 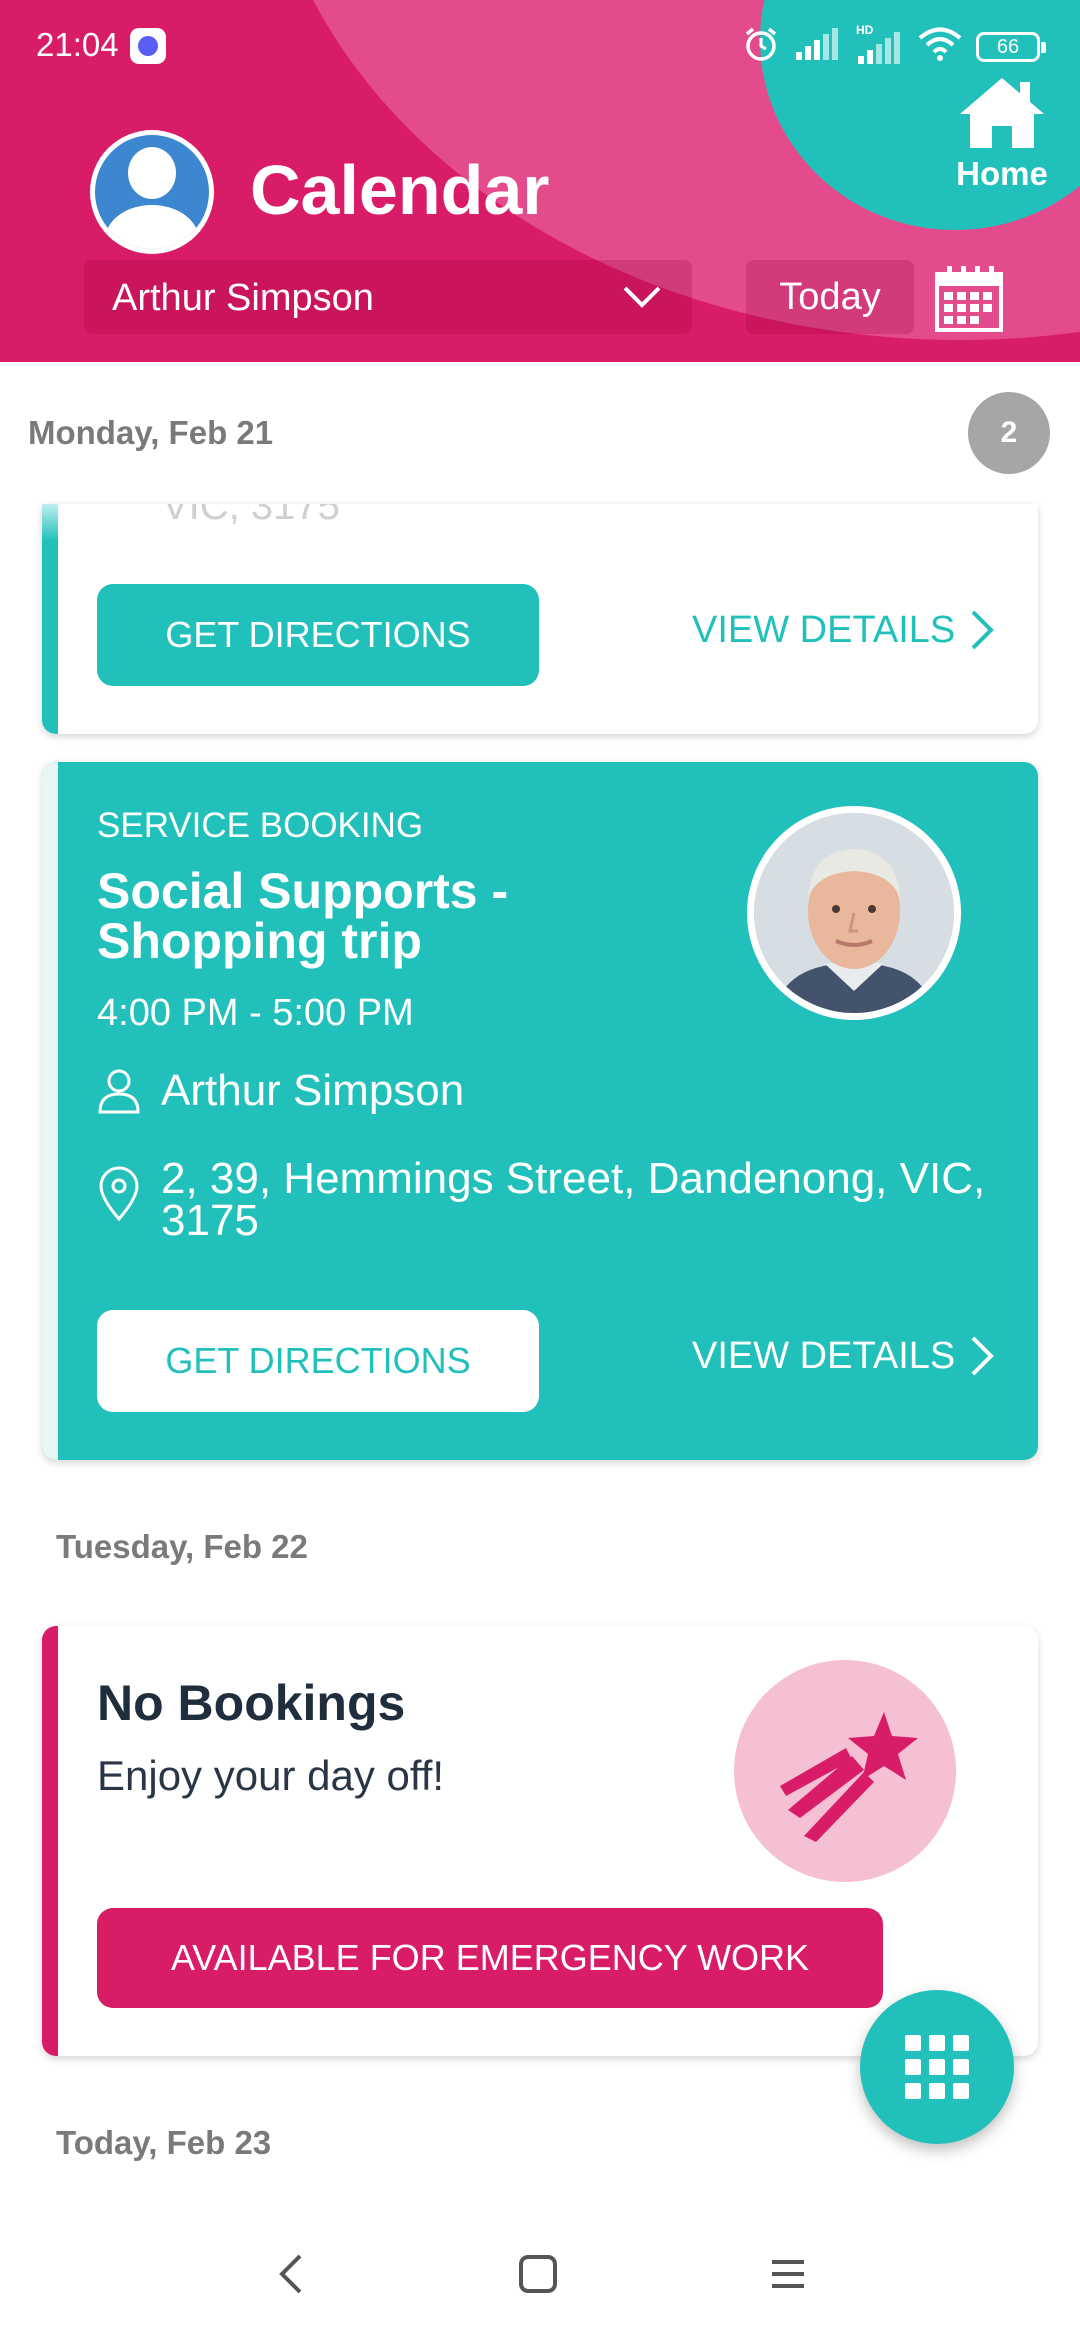 I want to click on booking-title: Social Supports - Shopping trip, so click(x=303, y=916).